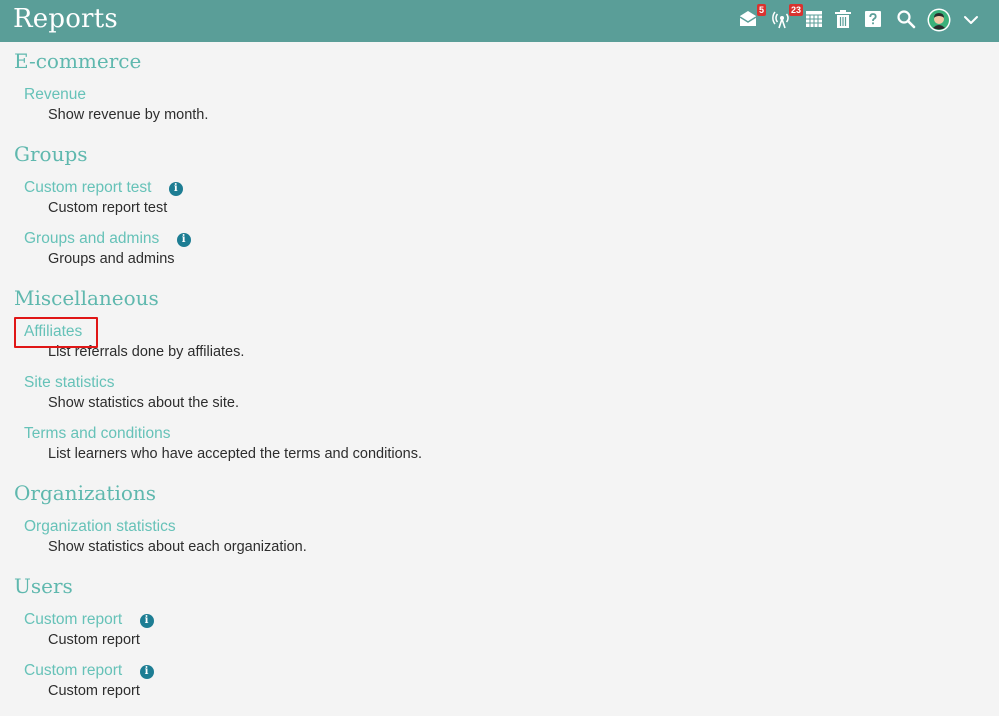 The height and width of the screenshot is (716, 999). What do you see at coordinates (939, 20) in the screenshot?
I see `avatar` at bounding box center [939, 20].